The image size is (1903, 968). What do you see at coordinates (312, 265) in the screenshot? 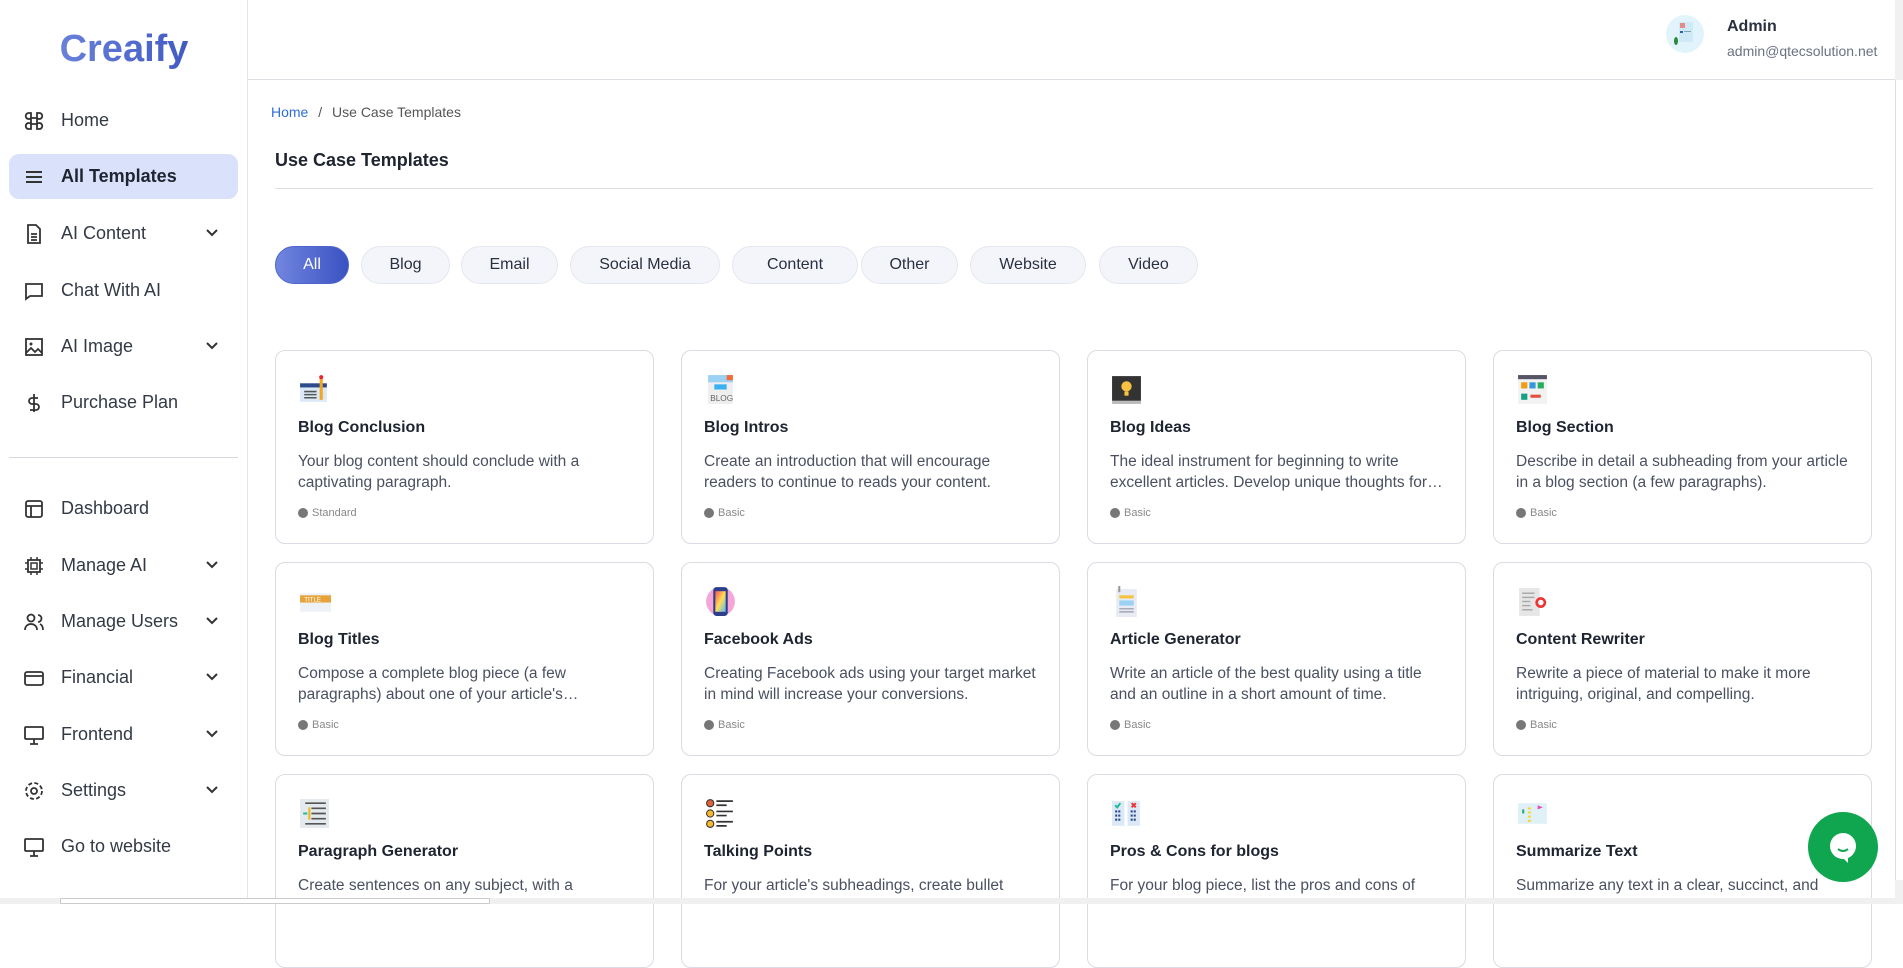
I see `filter-pill-all: All` at bounding box center [312, 265].